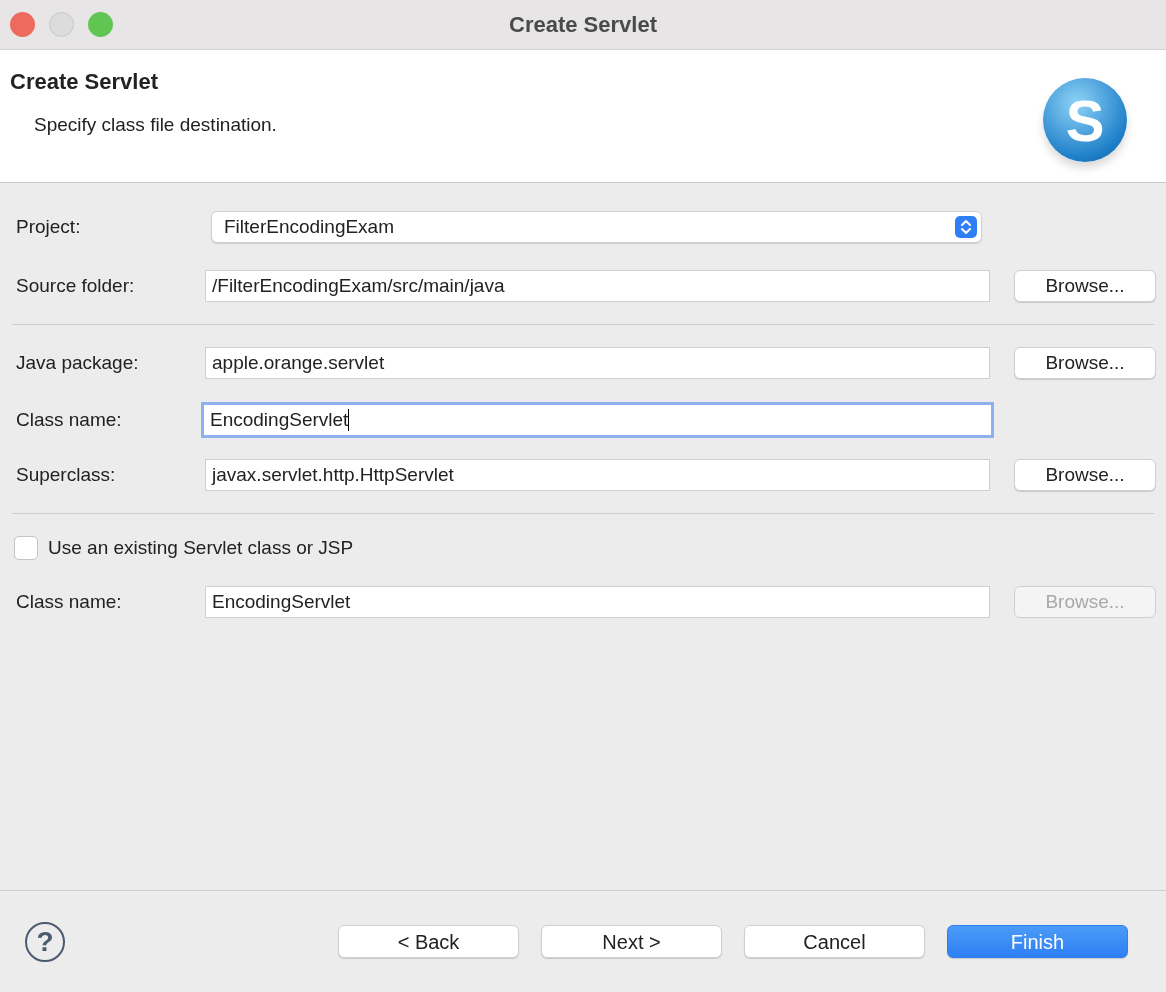  I want to click on dialog-button: Next >, so click(631, 941).